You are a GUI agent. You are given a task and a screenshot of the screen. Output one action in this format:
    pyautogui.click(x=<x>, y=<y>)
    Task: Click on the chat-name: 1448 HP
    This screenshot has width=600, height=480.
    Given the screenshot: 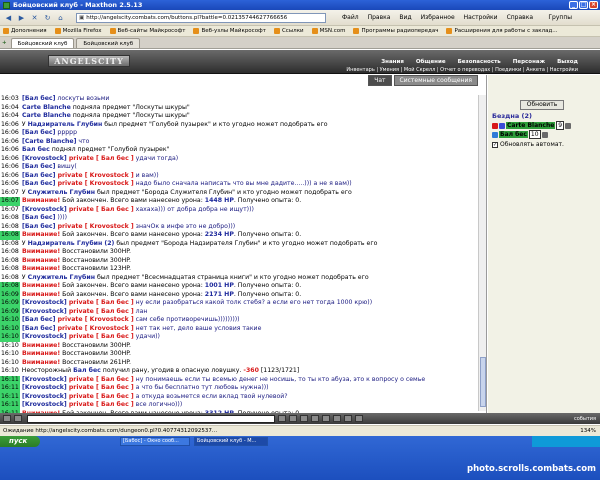 What is the action you would take?
    pyautogui.click(x=219, y=200)
    